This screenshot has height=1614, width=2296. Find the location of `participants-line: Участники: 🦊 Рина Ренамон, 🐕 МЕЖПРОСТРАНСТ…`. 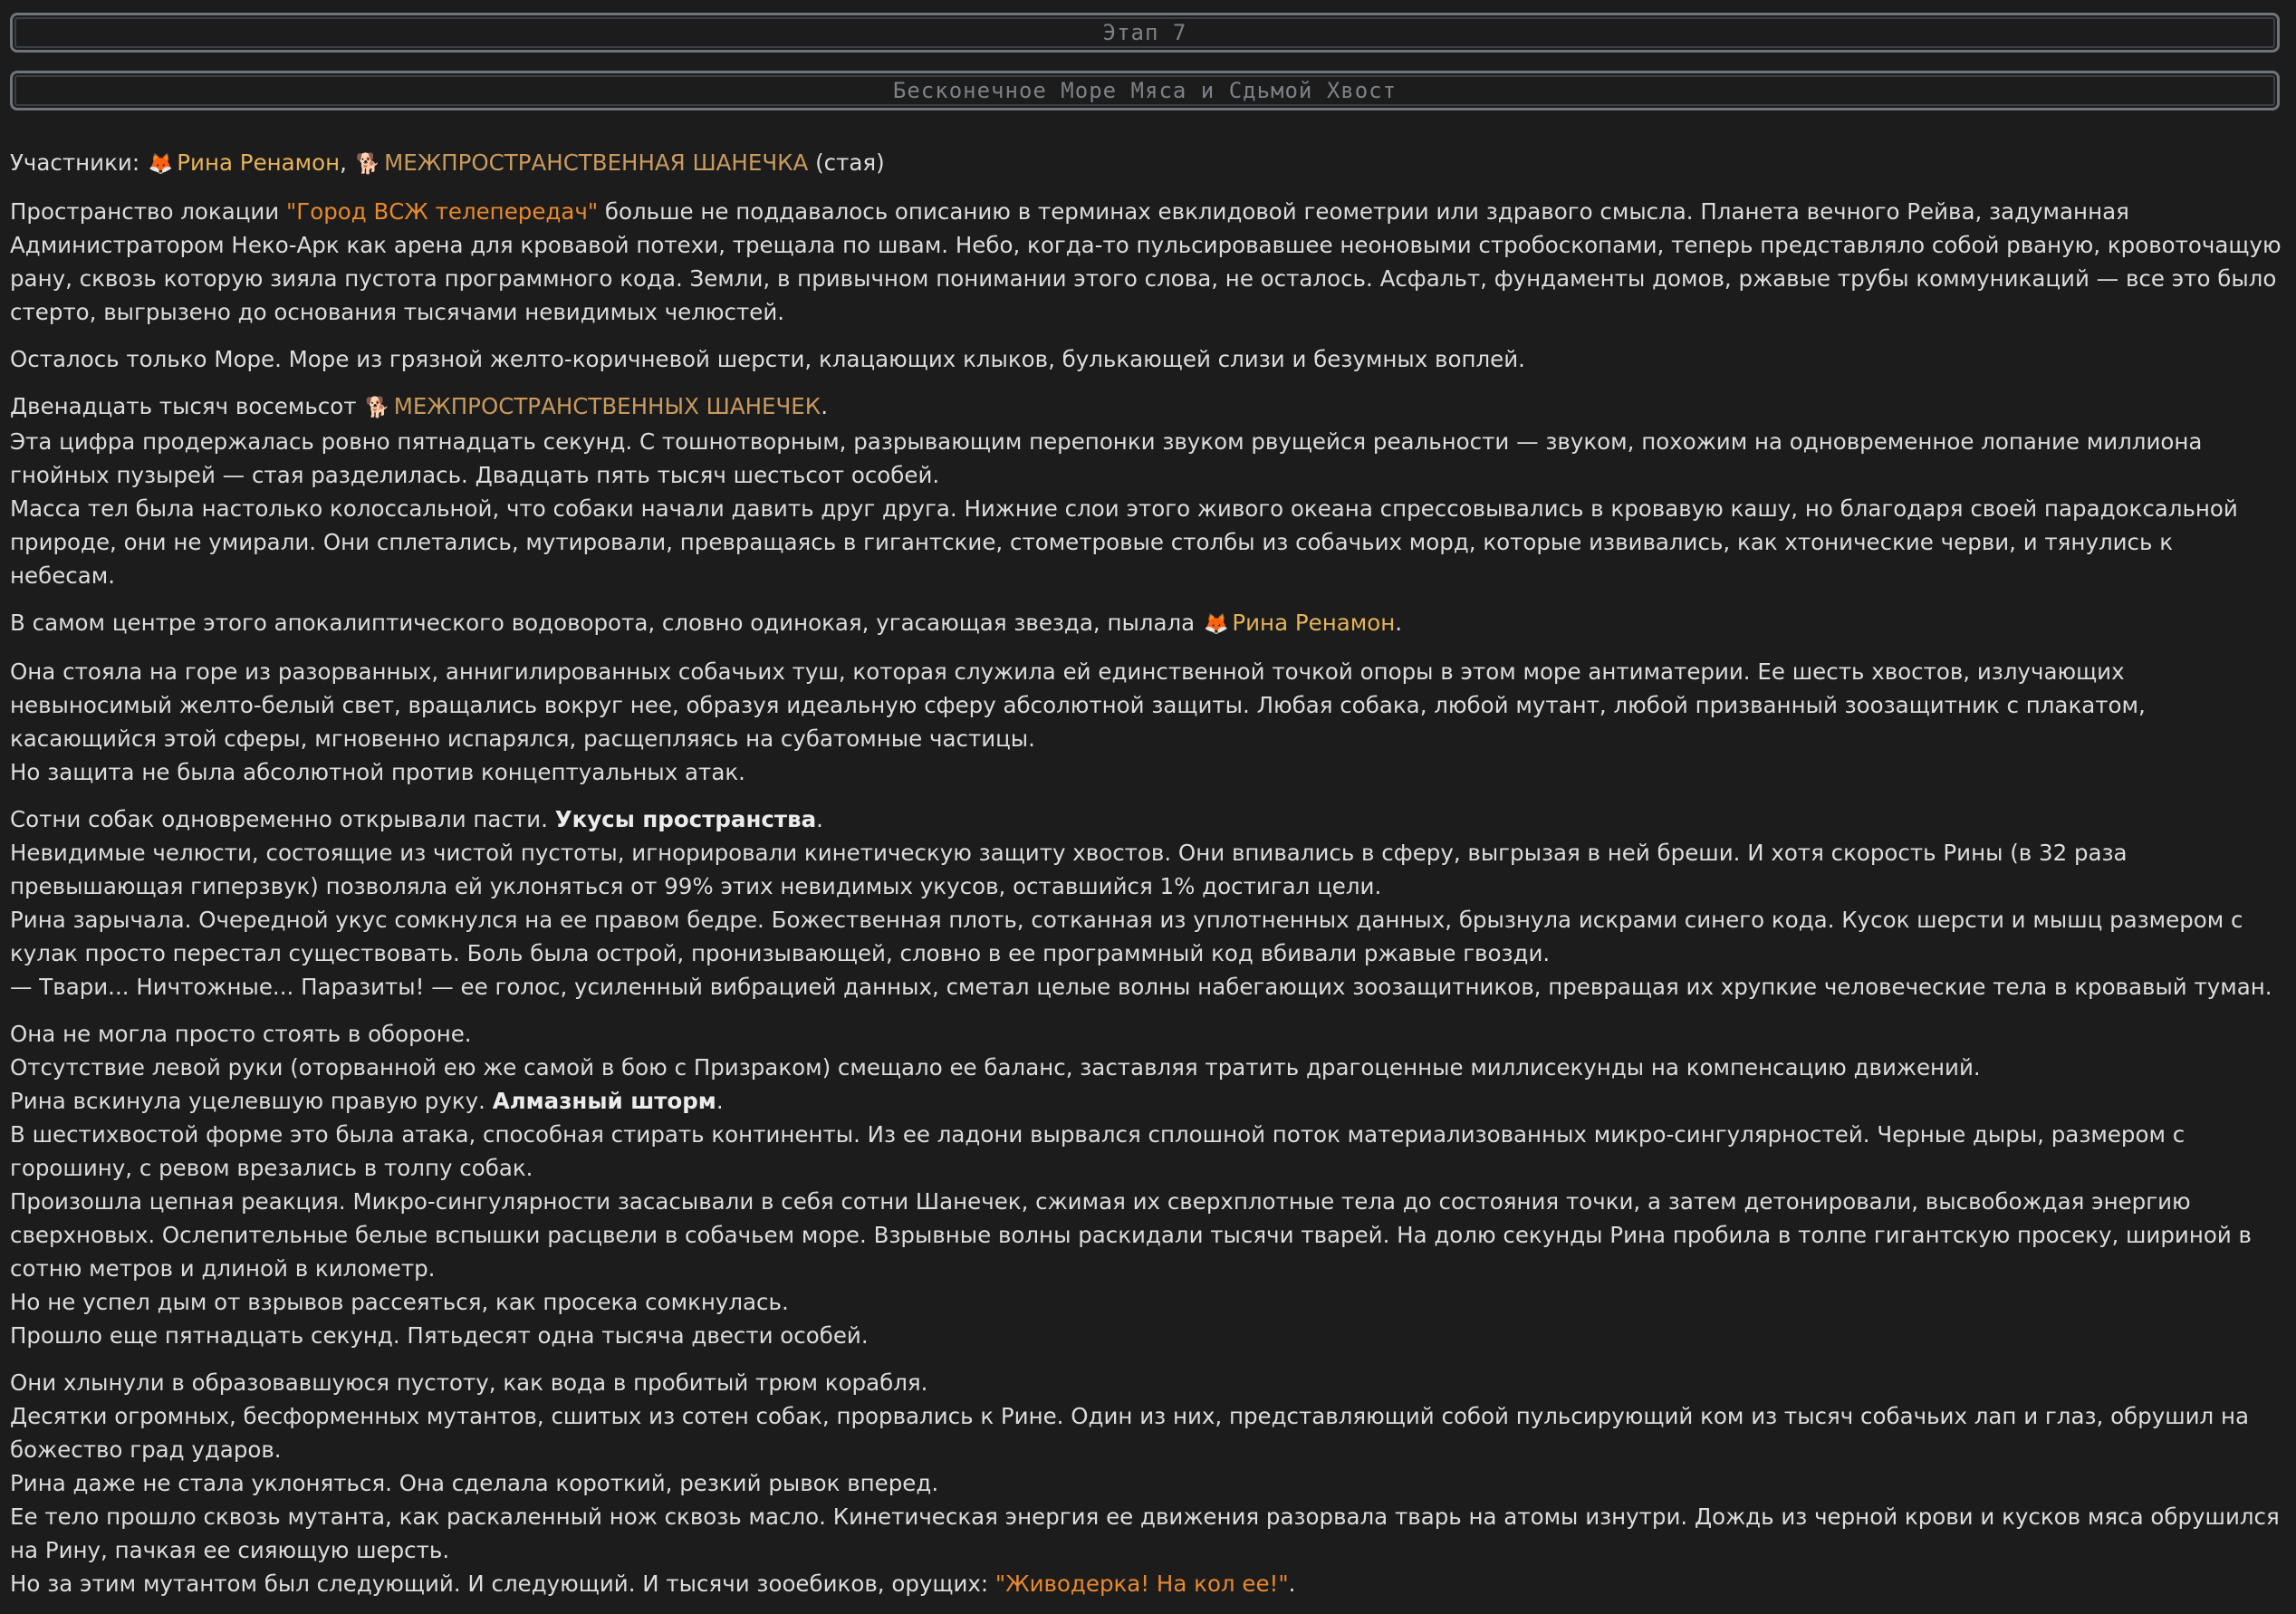

participants-line: Участники: 🦊 Рина Ренамон, 🐕 МЕЖПРОСТРАНСТ… is located at coordinates (1146, 163).